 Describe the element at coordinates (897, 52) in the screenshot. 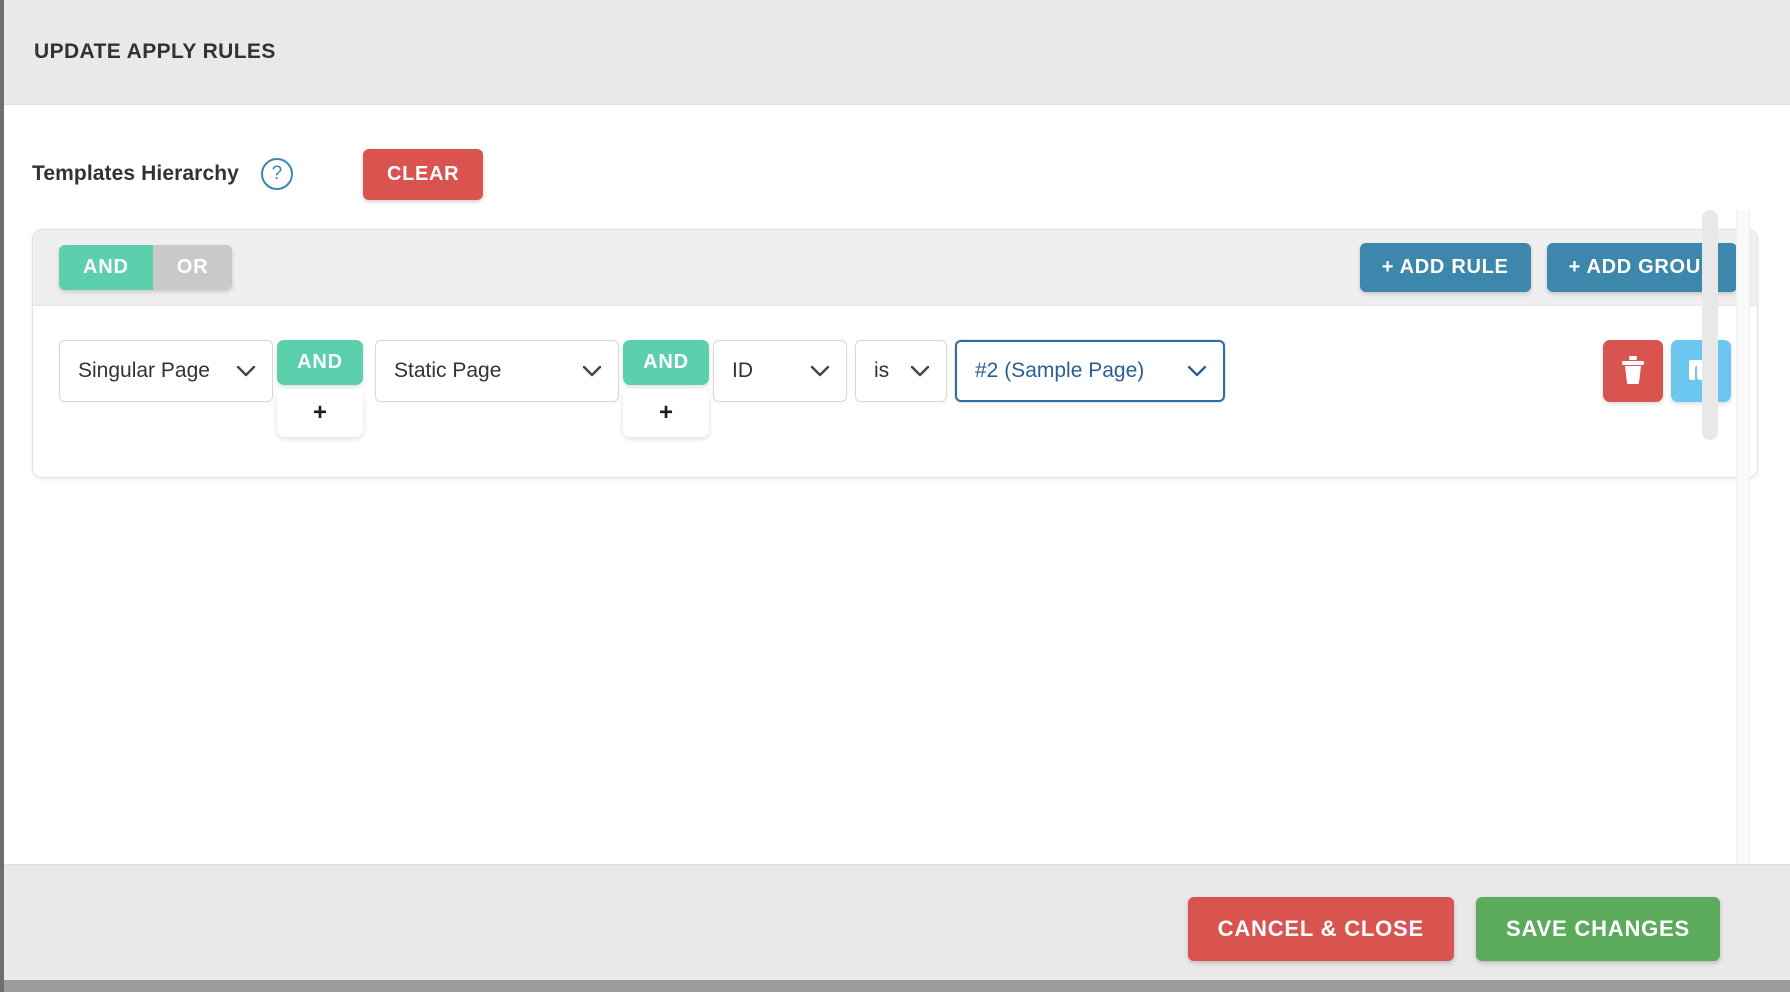

I see `modal-header: UPDATE APPLY RULES` at that location.